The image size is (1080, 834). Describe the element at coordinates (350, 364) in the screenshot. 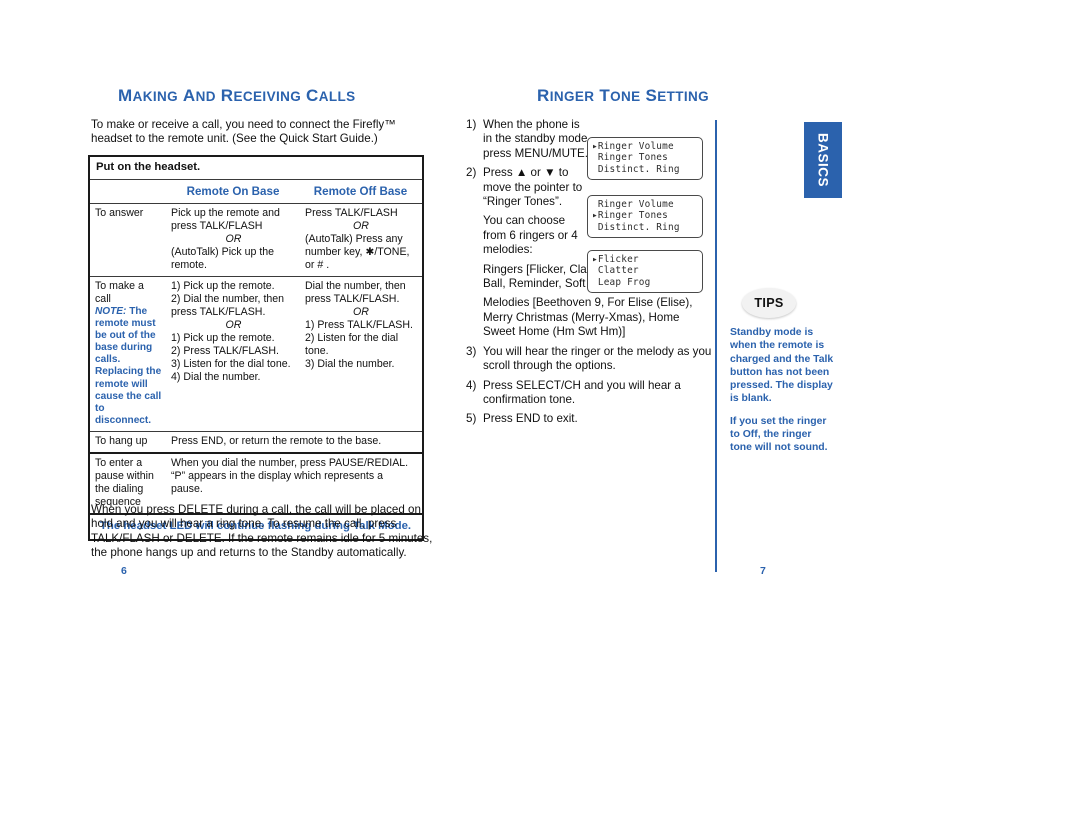

I see `make-off-base-alt3: 3) Dial the number.` at that location.